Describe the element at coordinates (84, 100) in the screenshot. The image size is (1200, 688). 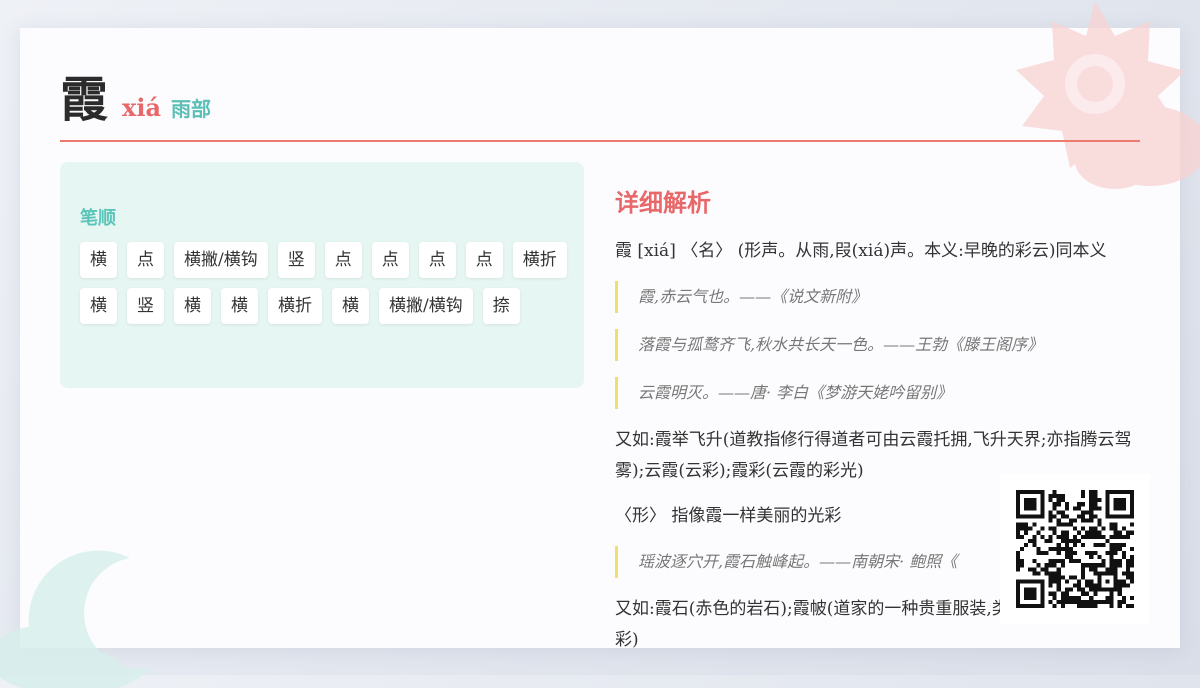
I see `character-title: 霞` at that location.